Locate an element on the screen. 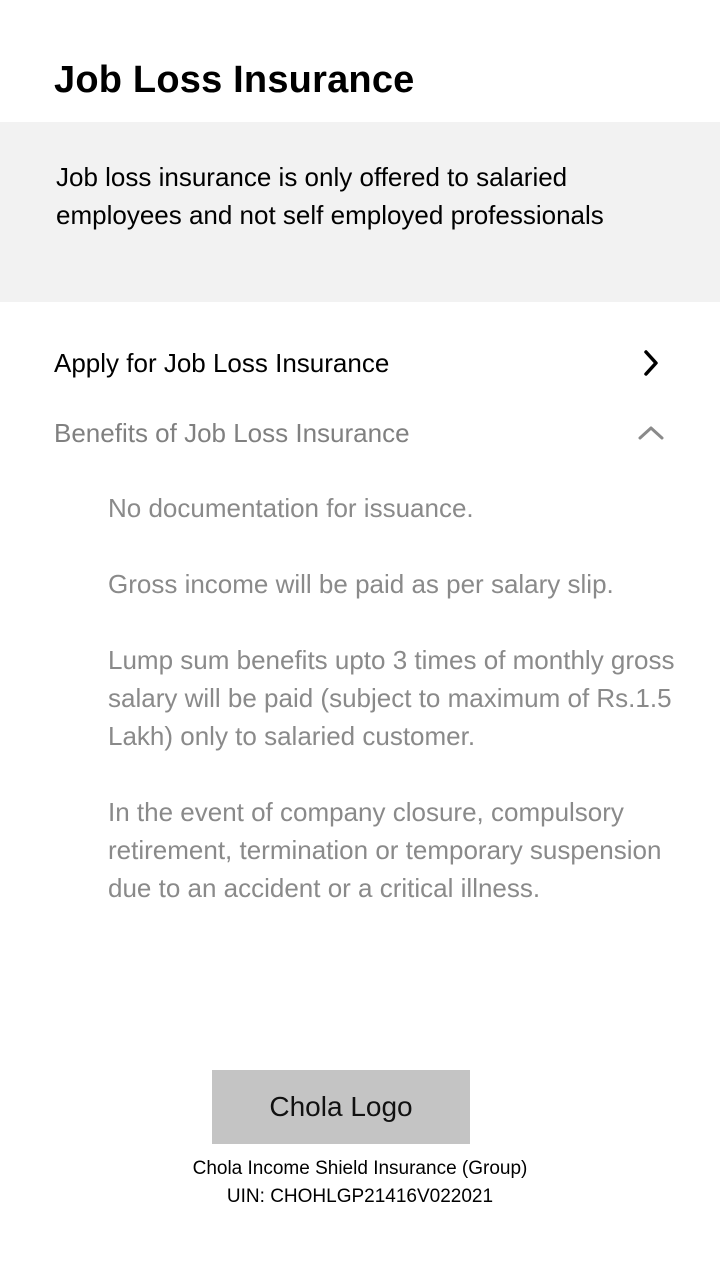  chola-logo-placeholder: Chola Logo is located at coordinates (341, 1107).